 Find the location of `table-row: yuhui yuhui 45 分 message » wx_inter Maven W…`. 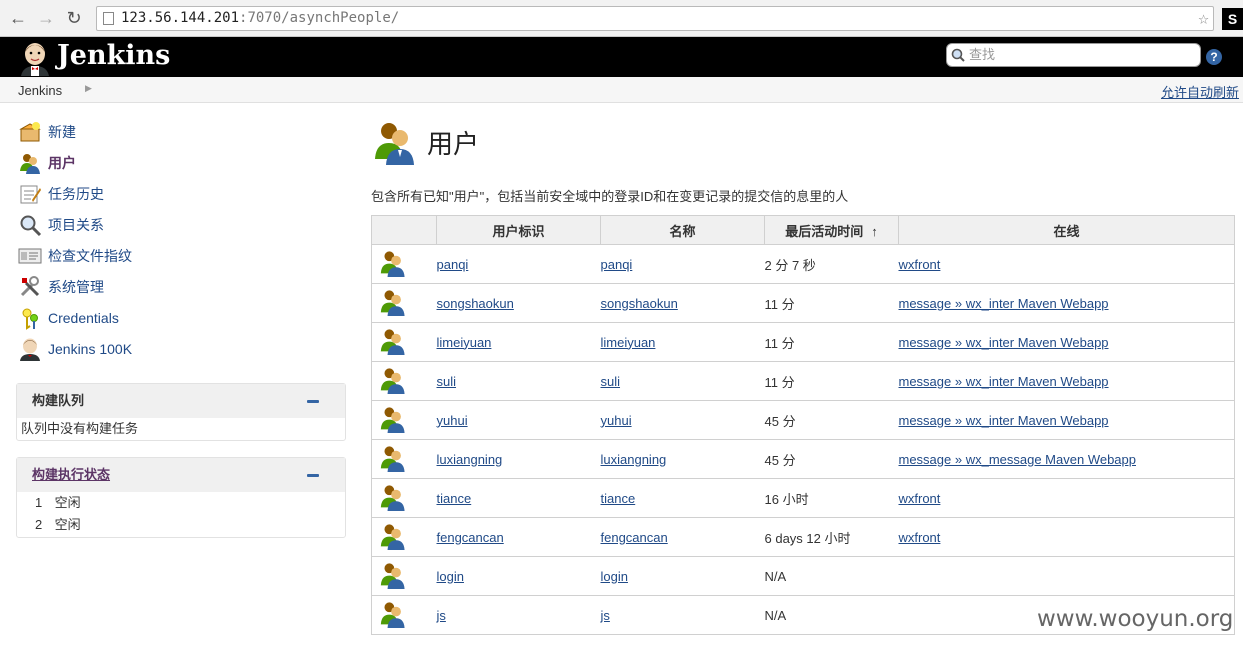

table-row: yuhui yuhui 45 分 message » wx_inter Maven W… is located at coordinates (803, 420).